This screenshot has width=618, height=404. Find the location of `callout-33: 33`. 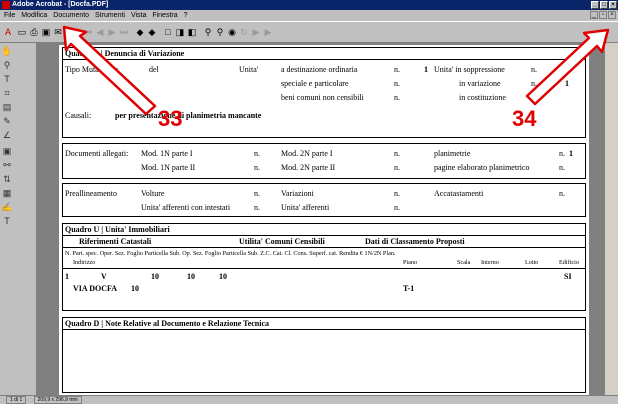

callout-33: 33 is located at coordinates (170, 118).